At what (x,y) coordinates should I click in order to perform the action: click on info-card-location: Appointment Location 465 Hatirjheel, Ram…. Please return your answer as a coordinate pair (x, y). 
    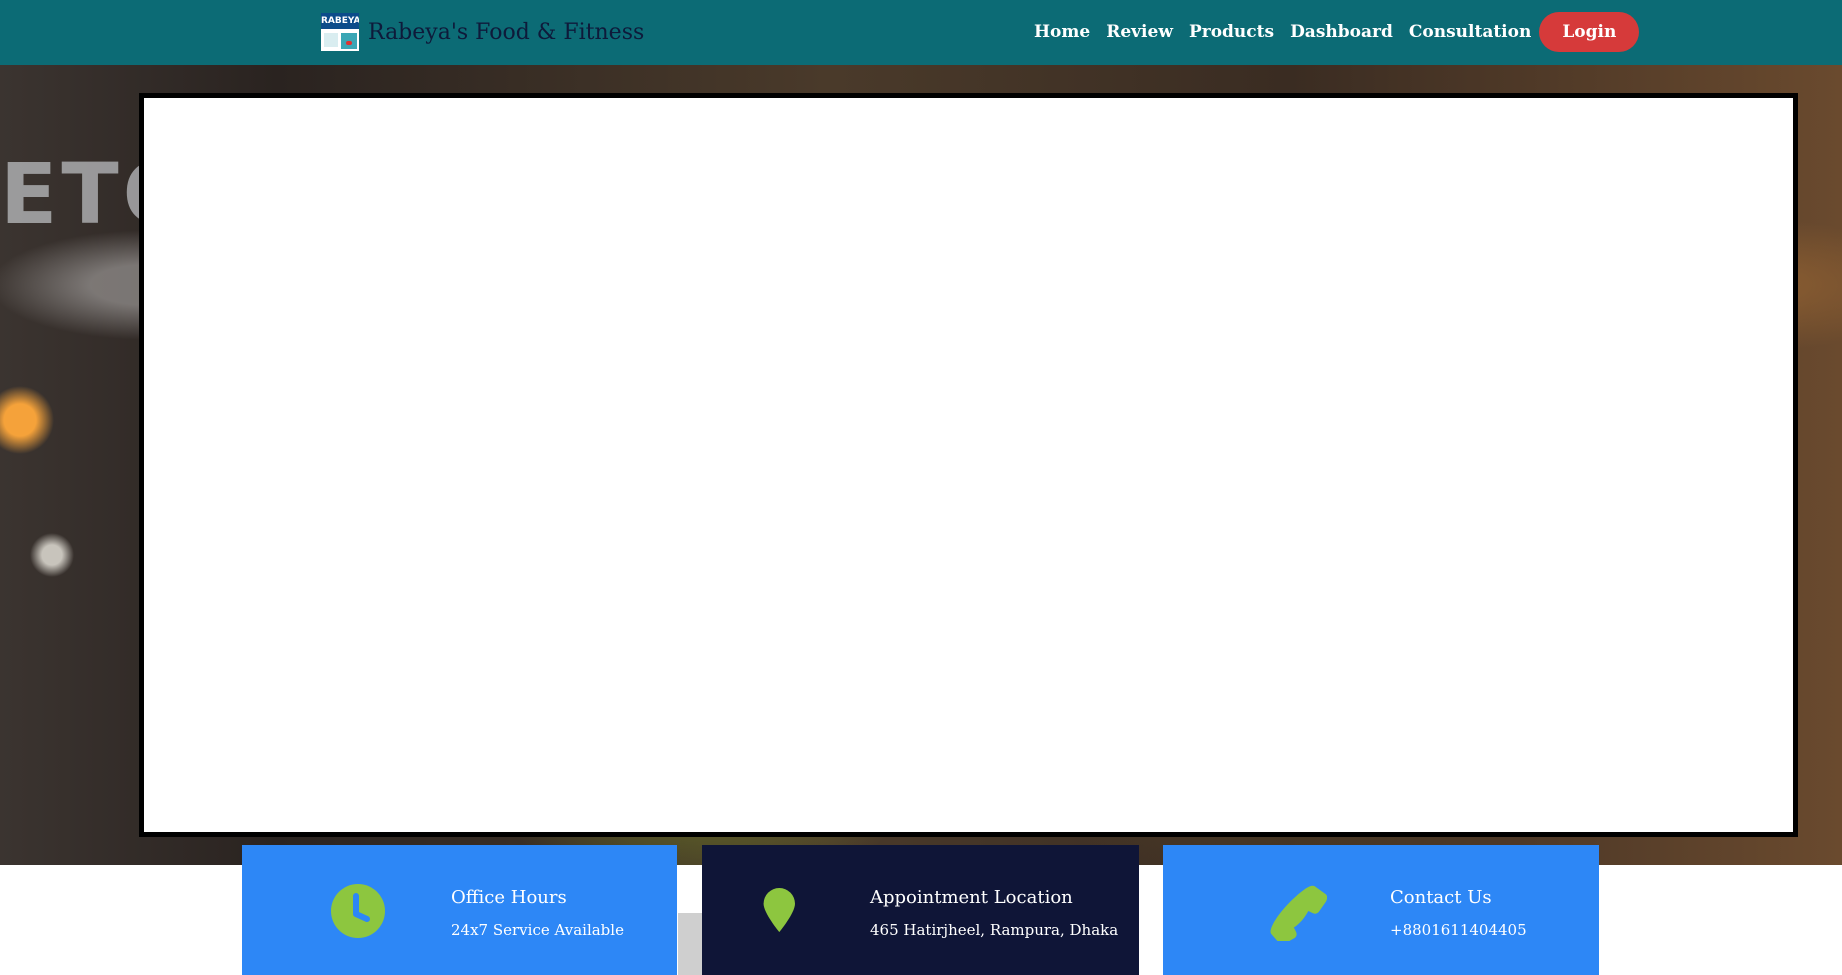
    Looking at the image, I should click on (920, 910).